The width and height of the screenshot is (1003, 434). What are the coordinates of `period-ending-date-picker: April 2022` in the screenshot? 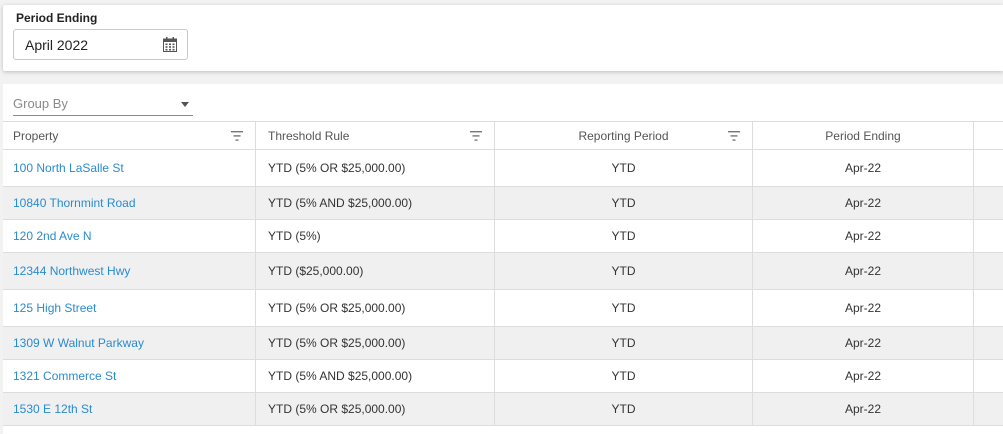 It's located at (100, 44).